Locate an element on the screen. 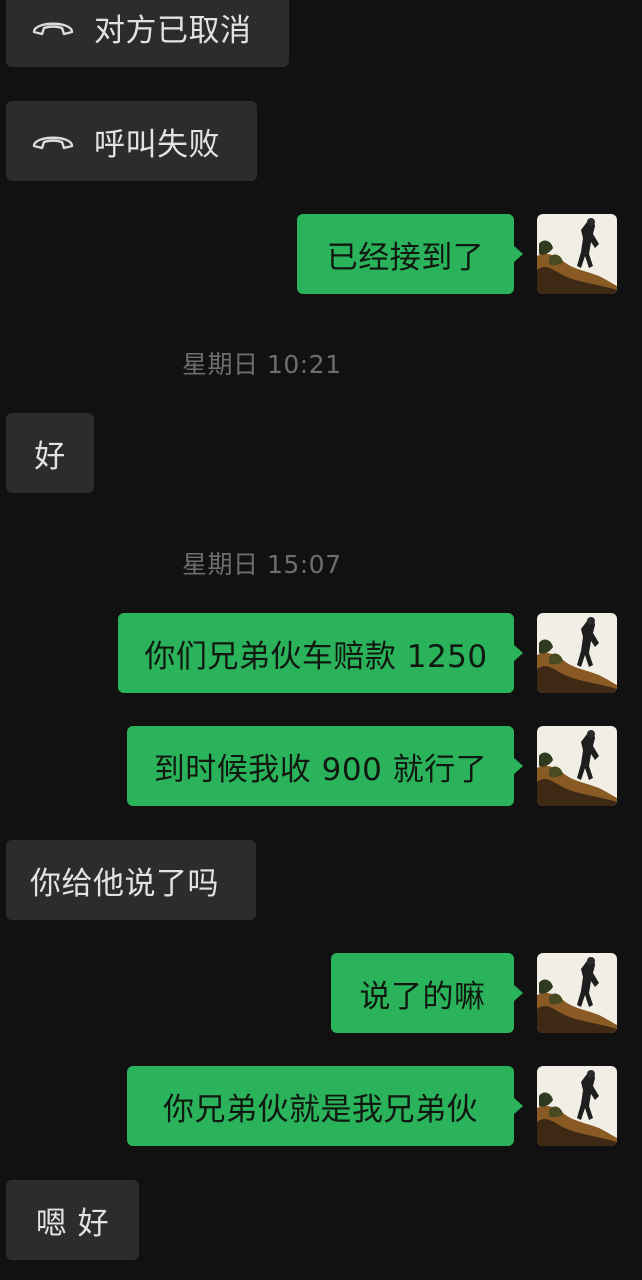 The height and width of the screenshot is (1280, 642). outgoing-message-bubble: 已经接到了 is located at coordinates (410, 254).